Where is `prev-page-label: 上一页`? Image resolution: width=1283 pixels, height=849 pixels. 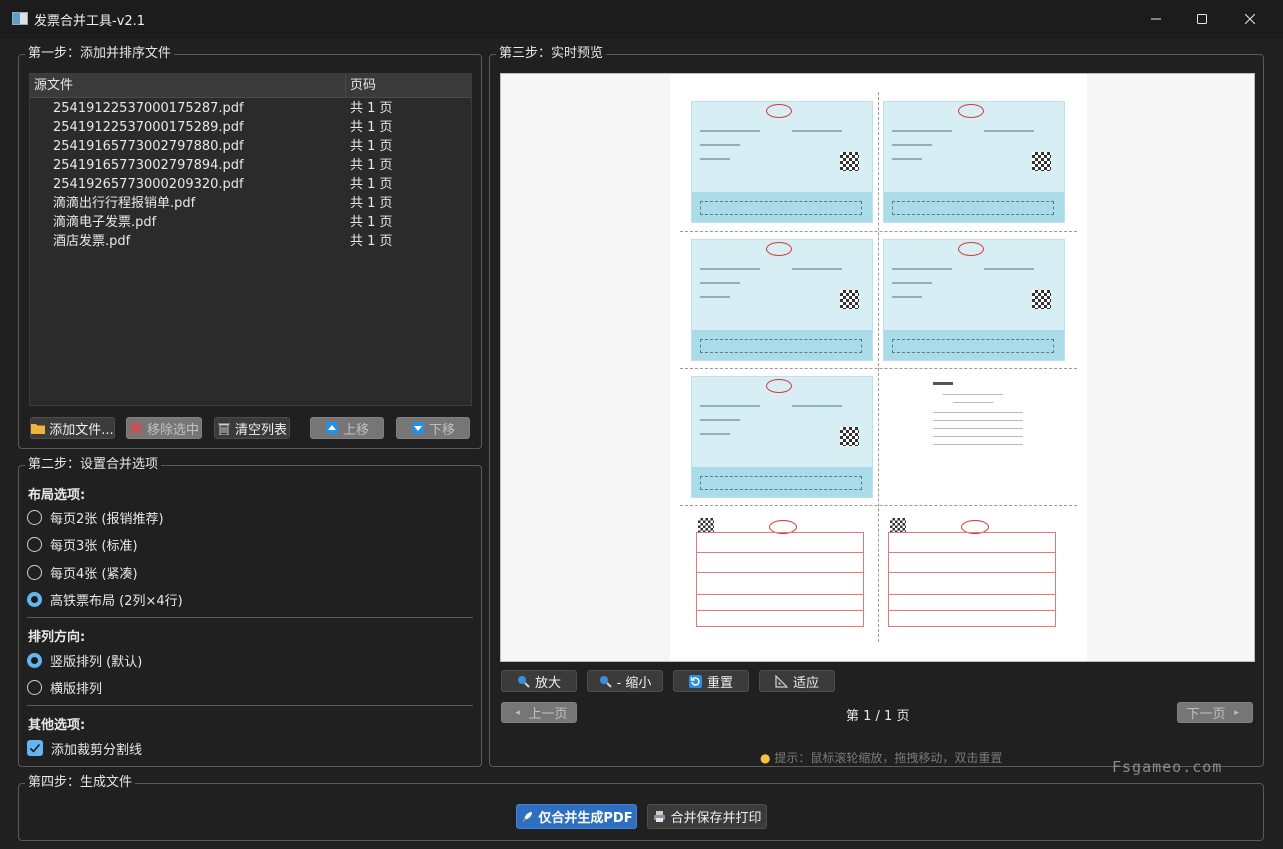
prev-page-label: 上一页 is located at coordinates (548, 714).